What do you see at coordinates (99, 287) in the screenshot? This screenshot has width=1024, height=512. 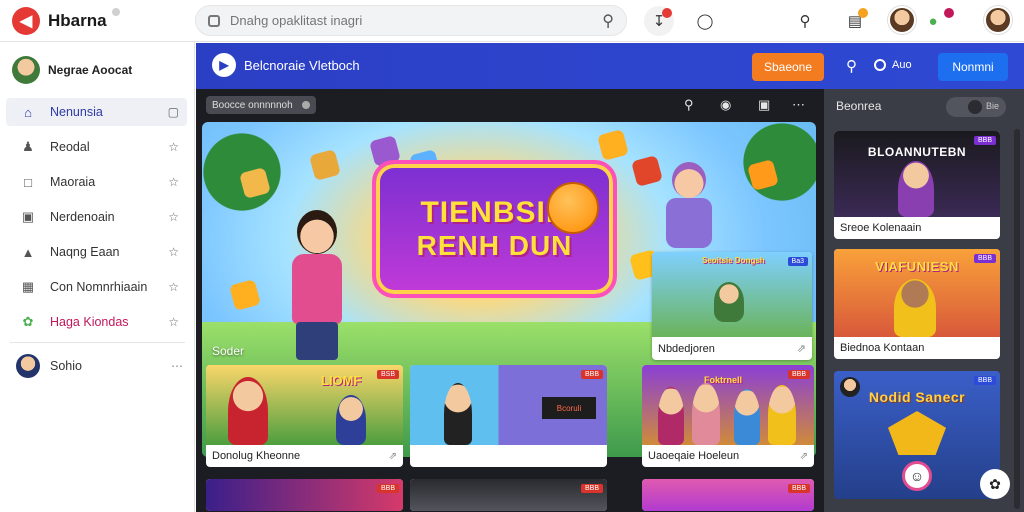 I see `sidebar-item-label: Con Nomnrhiaain` at bounding box center [99, 287].